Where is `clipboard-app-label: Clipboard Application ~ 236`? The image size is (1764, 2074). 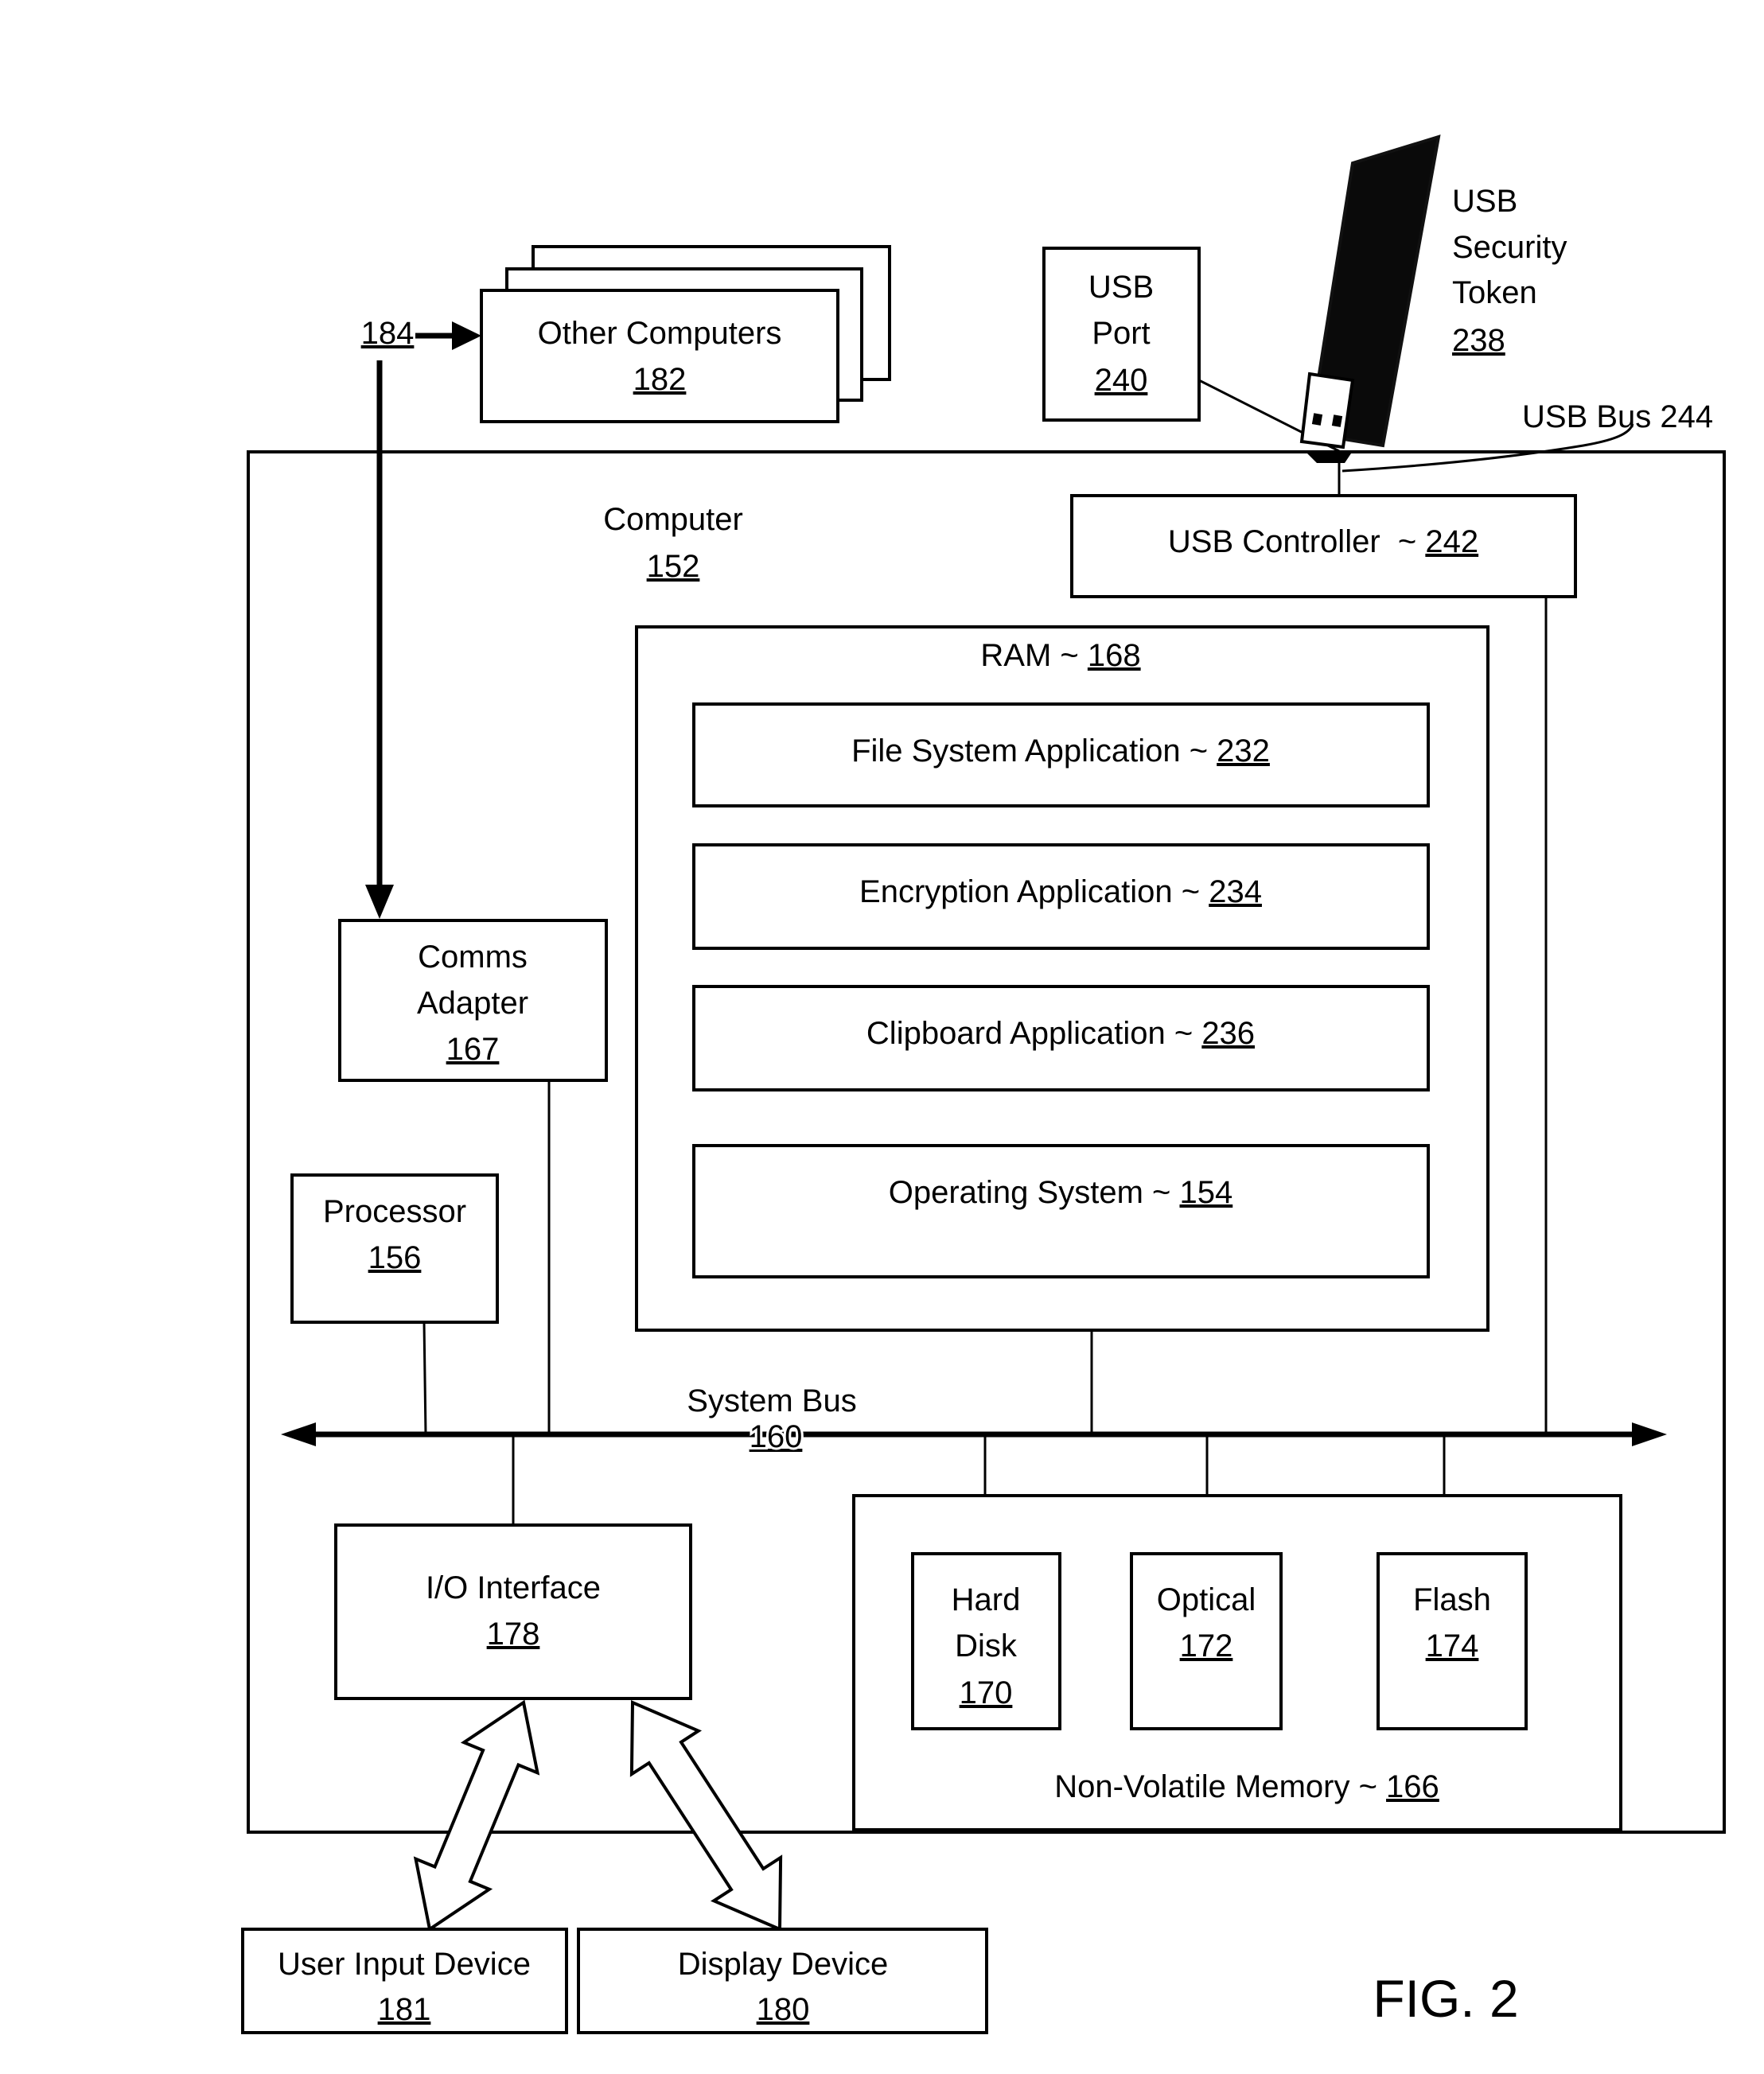 clipboard-app-label: Clipboard Application ~ 236 is located at coordinates (1060, 1033).